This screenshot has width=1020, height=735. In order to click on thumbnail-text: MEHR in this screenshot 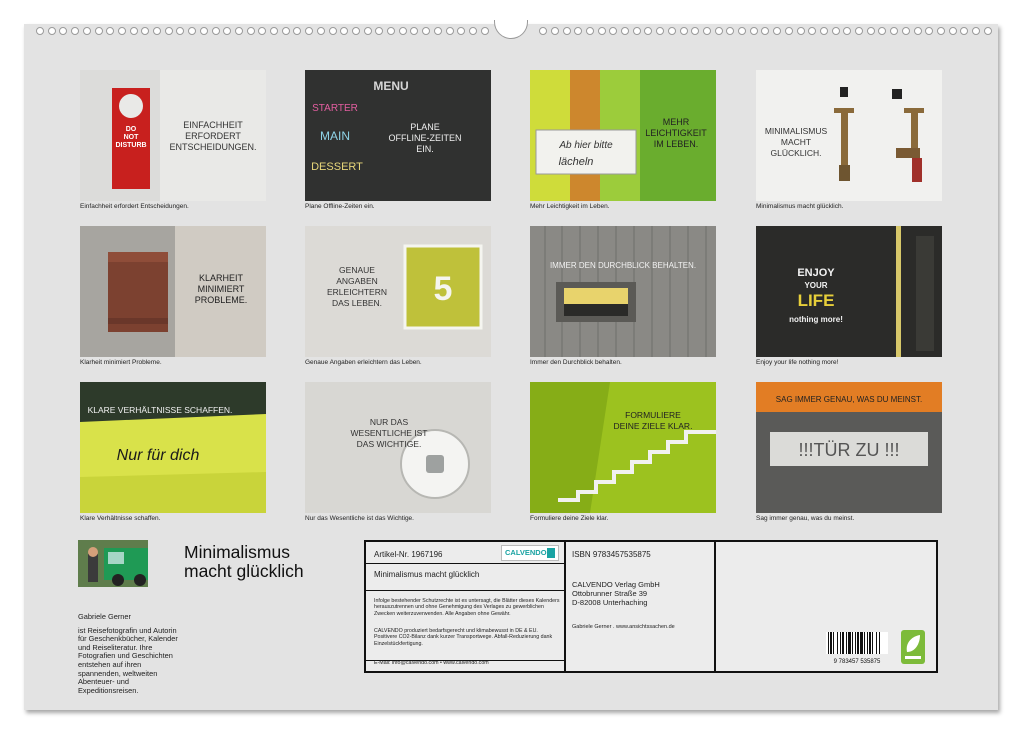, I will do `click(676, 122)`.